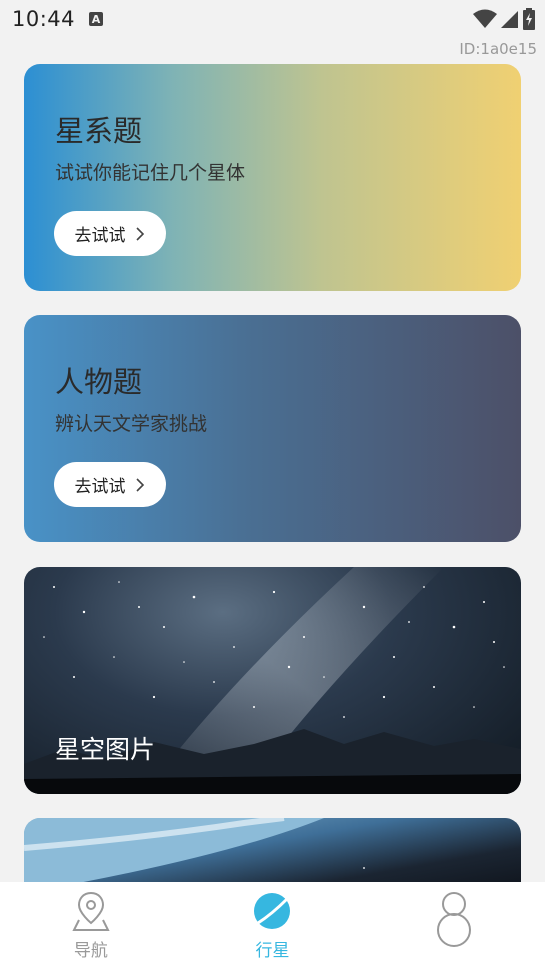 This screenshot has width=545, height=970. What do you see at coordinates (99, 382) in the screenshot?
I see `card-title: 人物题` at bounding box center [99, 382].